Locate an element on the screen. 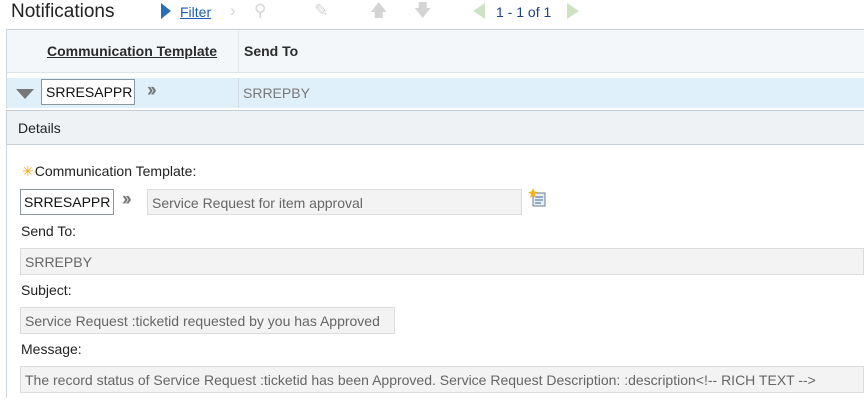 The width and height of the screenshot is (864, 409). details-section-label: Details is located at coordinates (39, 128).